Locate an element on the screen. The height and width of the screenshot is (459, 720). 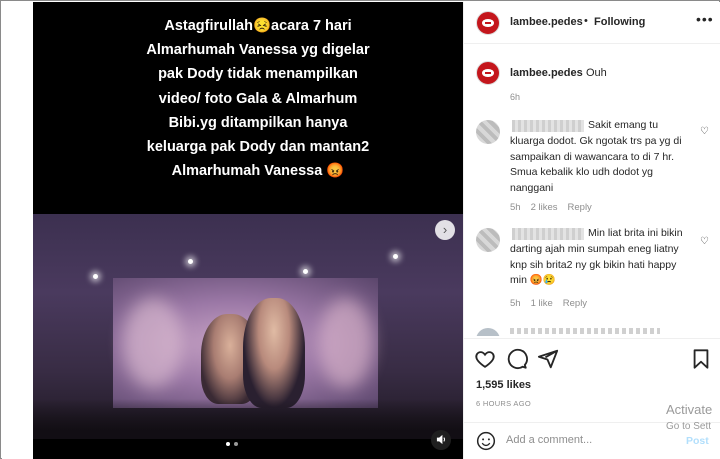
heart-icon is located at coordinates (485, 359).